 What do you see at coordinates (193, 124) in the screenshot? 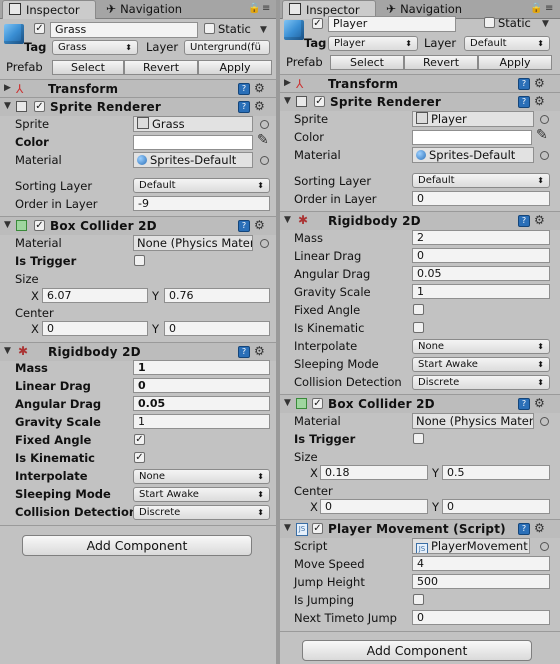
I see `sprite-field: Grass` at bounding box center [193, 124].